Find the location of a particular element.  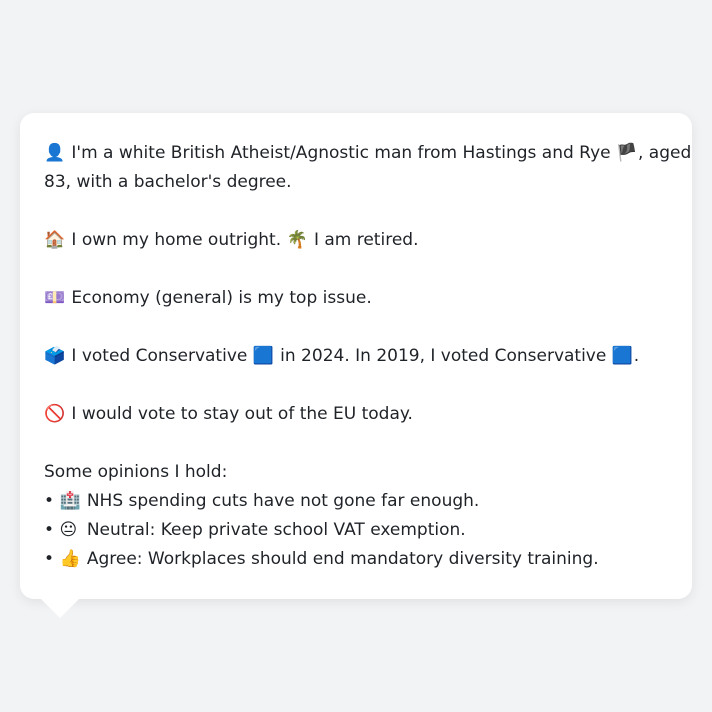

england-flag-icon: 🏴 is located at coordinates (627, 153).